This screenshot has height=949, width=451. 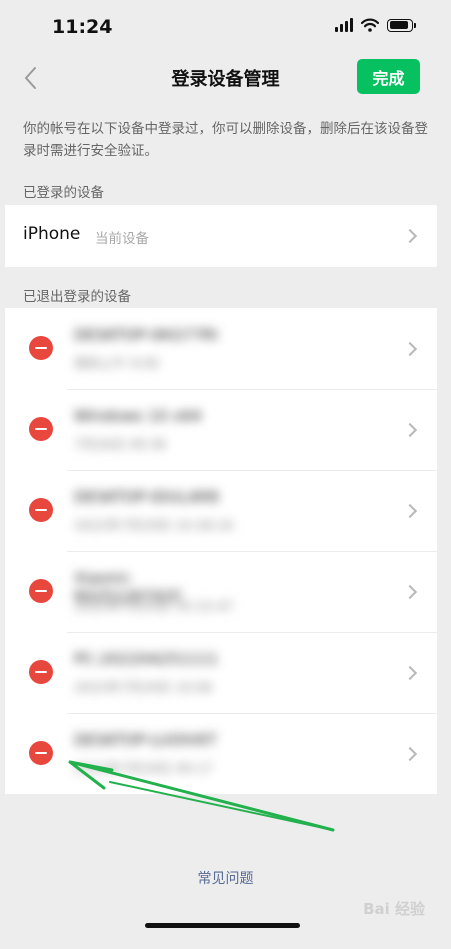 What do you see at coordinates (117, 364) in the screenshot?
I see `device-time: 周四上午 9:00` at bounding box center [117, 364].